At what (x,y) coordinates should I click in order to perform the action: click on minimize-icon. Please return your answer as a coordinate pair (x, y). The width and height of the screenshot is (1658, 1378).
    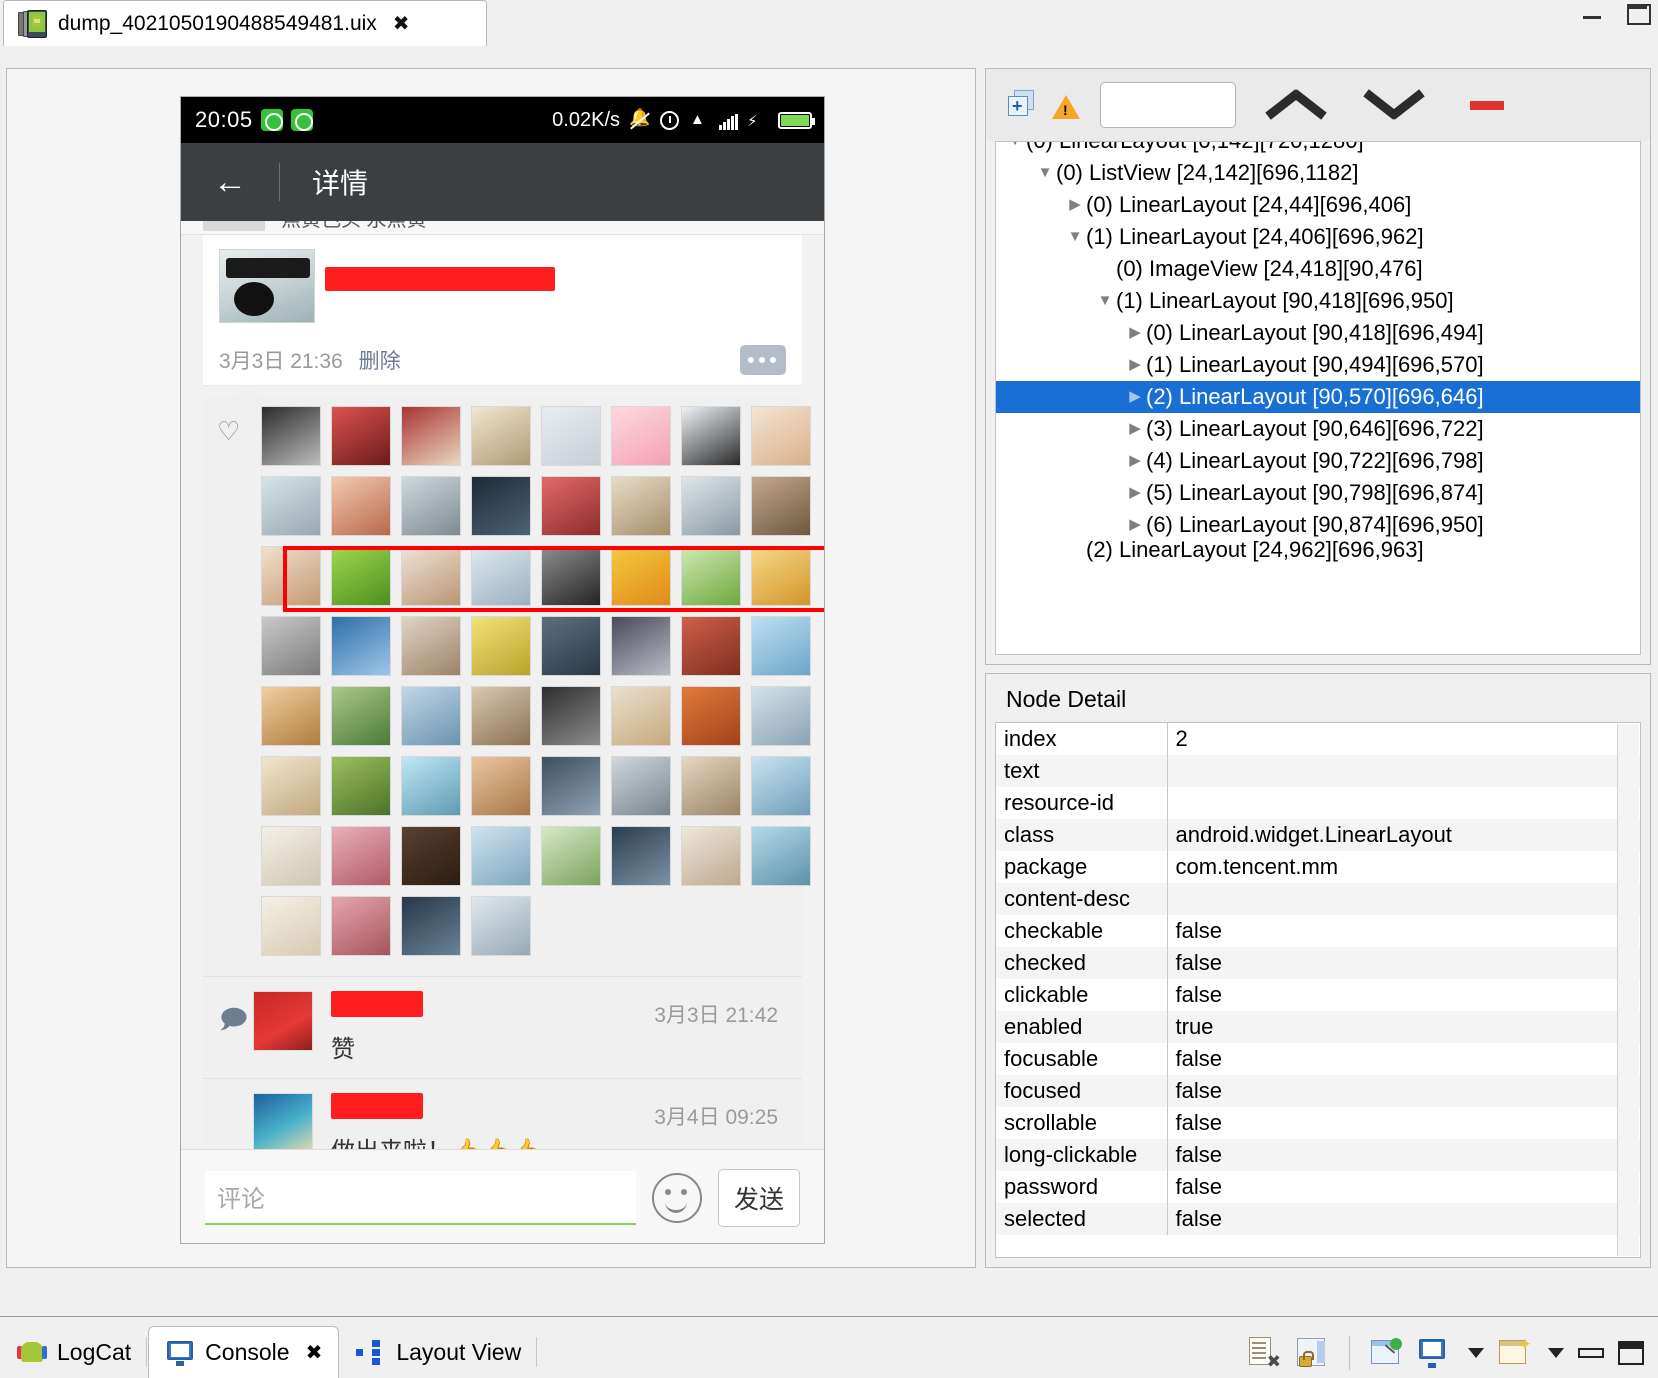
    Looking at the image, I should click on (1593, 13).